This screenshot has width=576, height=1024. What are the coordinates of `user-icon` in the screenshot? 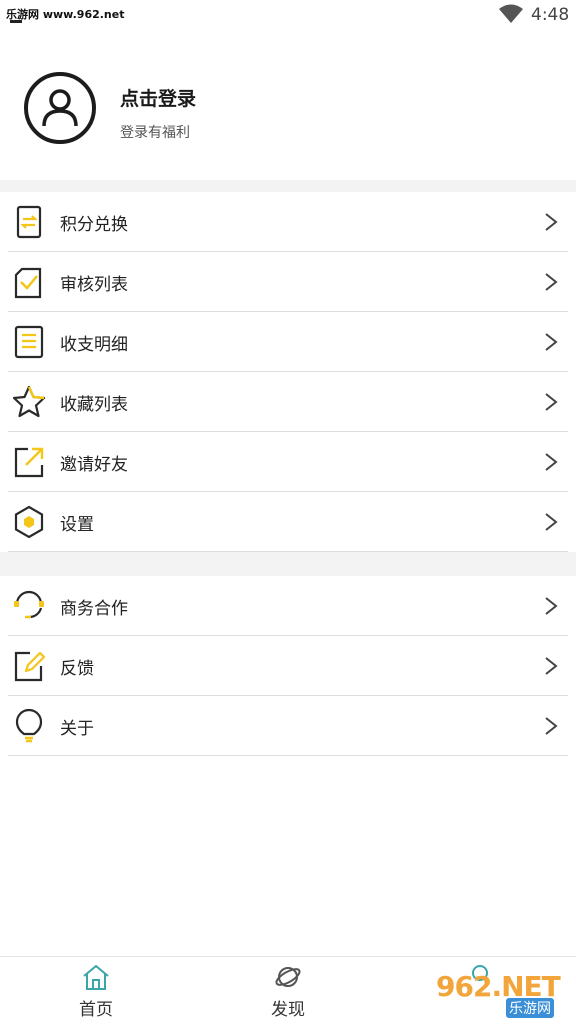 It's located at (60, 108).